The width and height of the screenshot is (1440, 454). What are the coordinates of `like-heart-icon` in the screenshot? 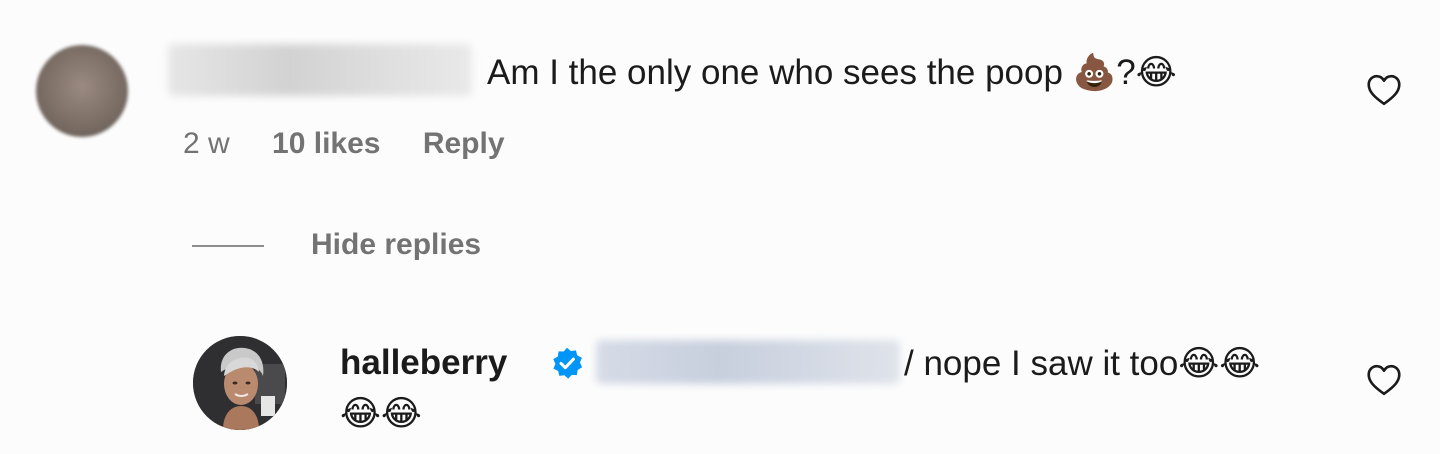 It's located at (1384, 90).